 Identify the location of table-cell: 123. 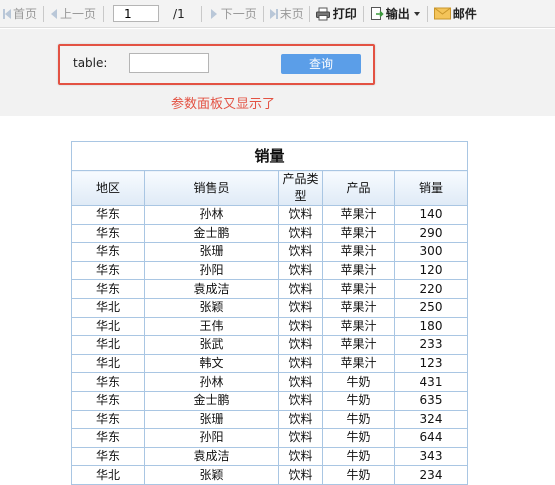
(431, 363).